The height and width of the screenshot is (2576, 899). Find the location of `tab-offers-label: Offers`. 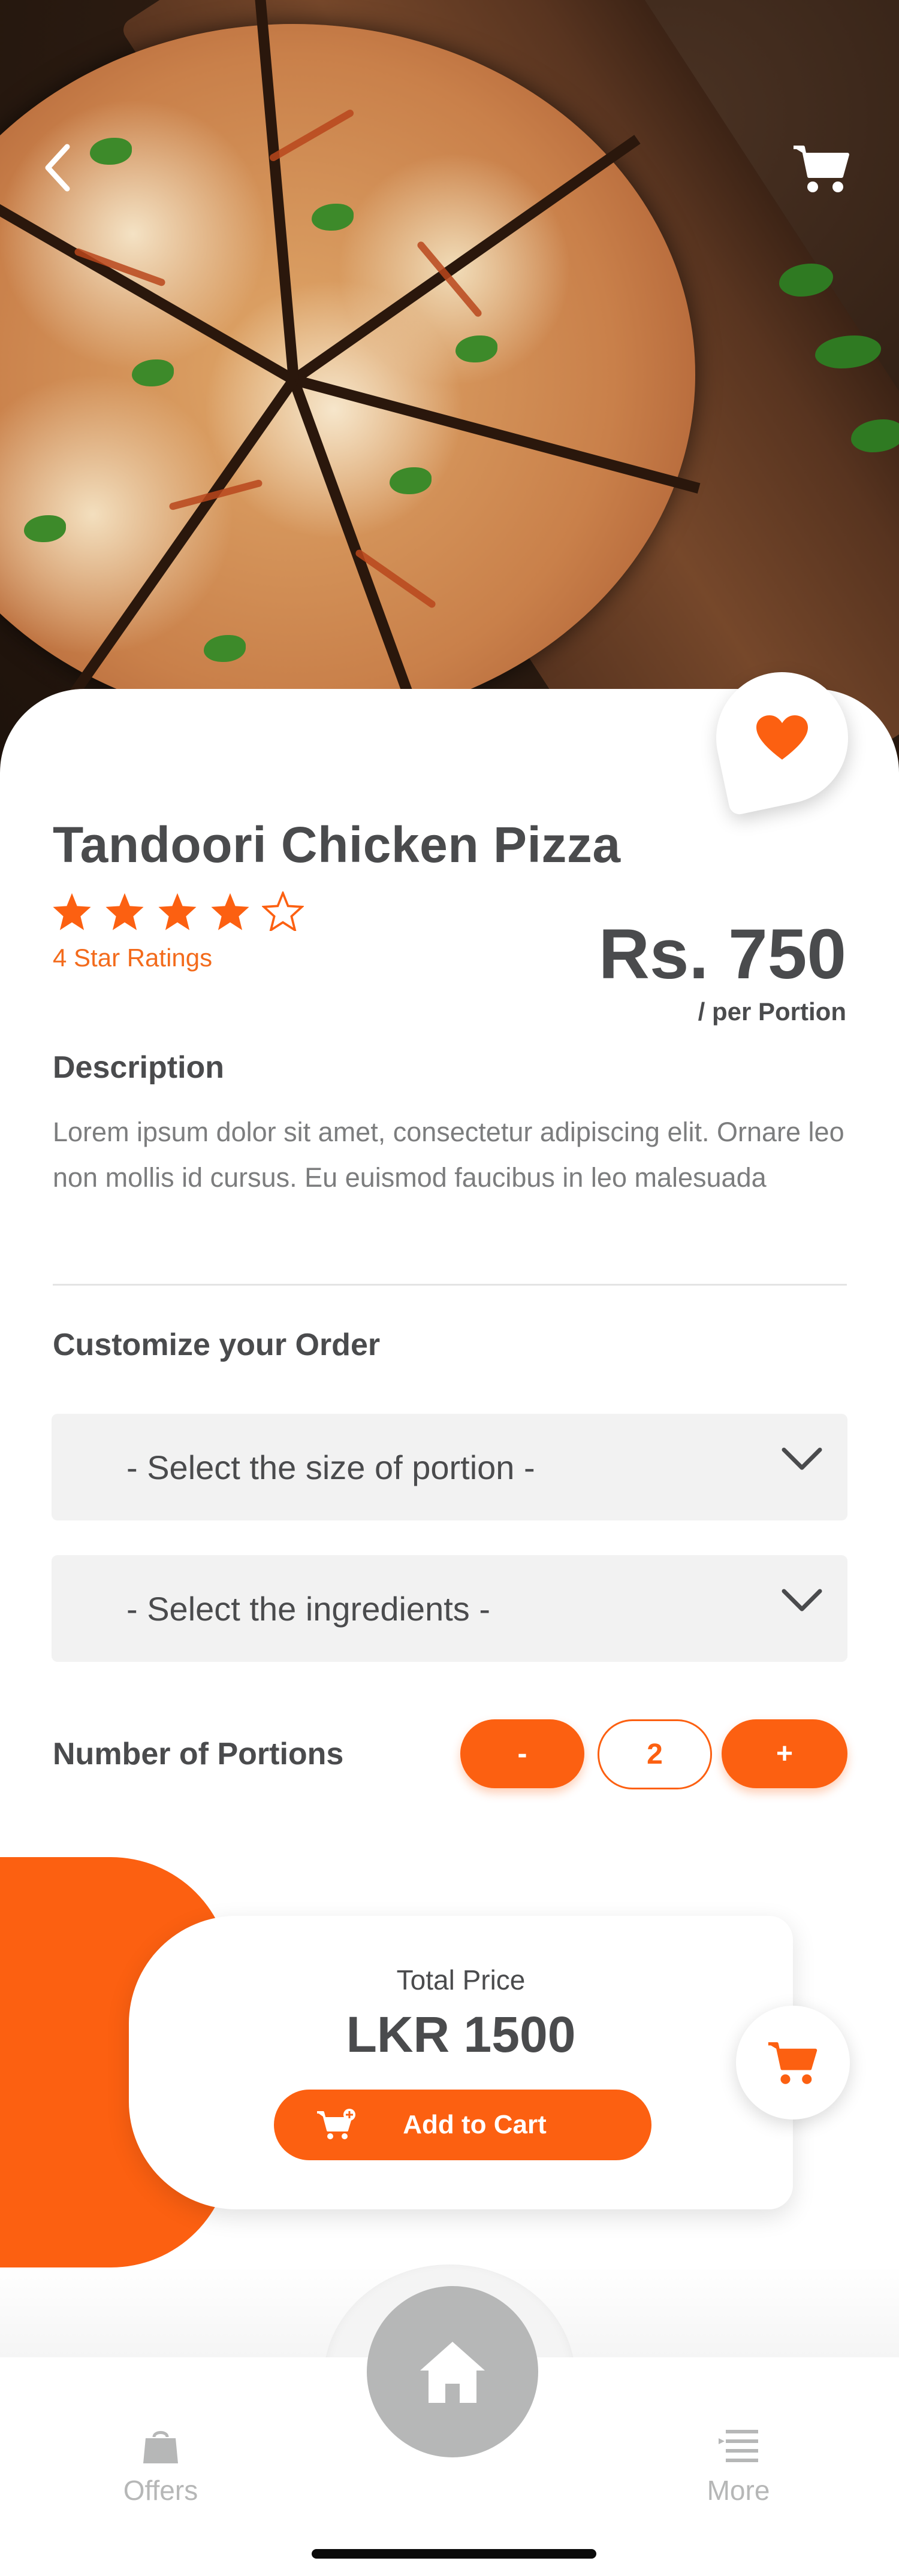

tab-offers-label: Offers is located at coordinates (160, 2490).